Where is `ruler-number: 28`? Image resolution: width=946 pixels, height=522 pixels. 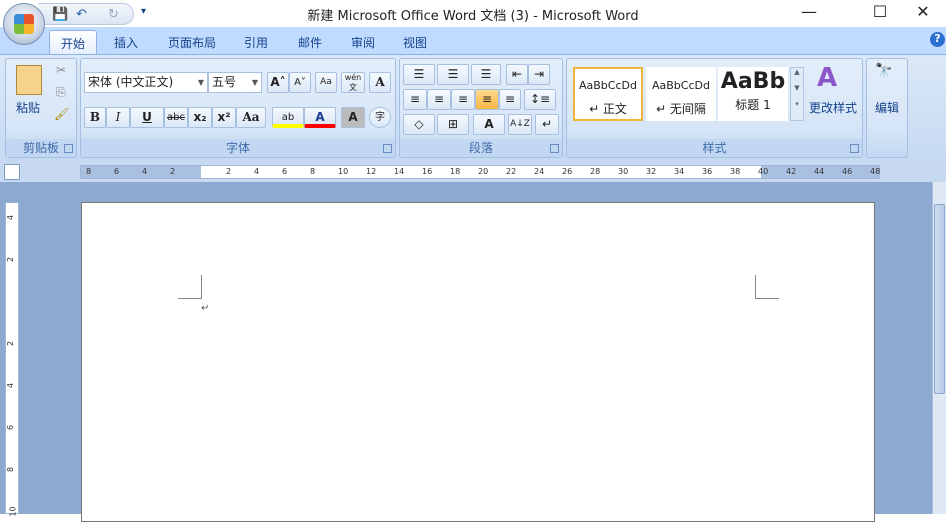
ruler-number: 28 is located at coordinates (595, 171).